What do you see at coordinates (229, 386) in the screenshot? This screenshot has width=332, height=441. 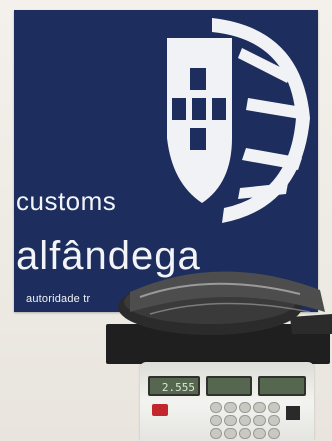 I see `scale-unit-weight-display` at bounding box center [229, 386].